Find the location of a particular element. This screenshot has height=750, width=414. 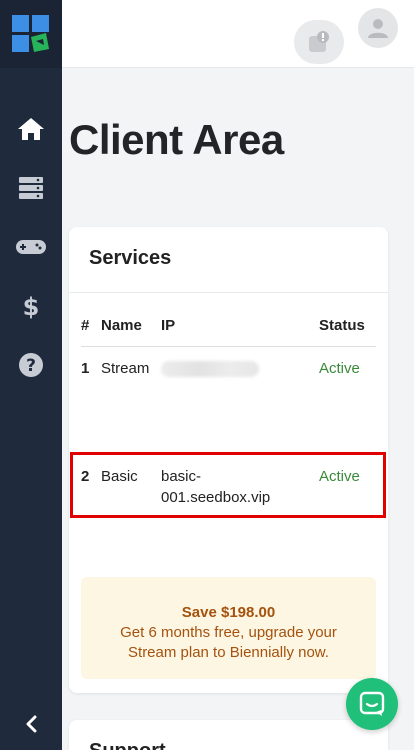

gamepad-icon is located at coordinates (31, 247).